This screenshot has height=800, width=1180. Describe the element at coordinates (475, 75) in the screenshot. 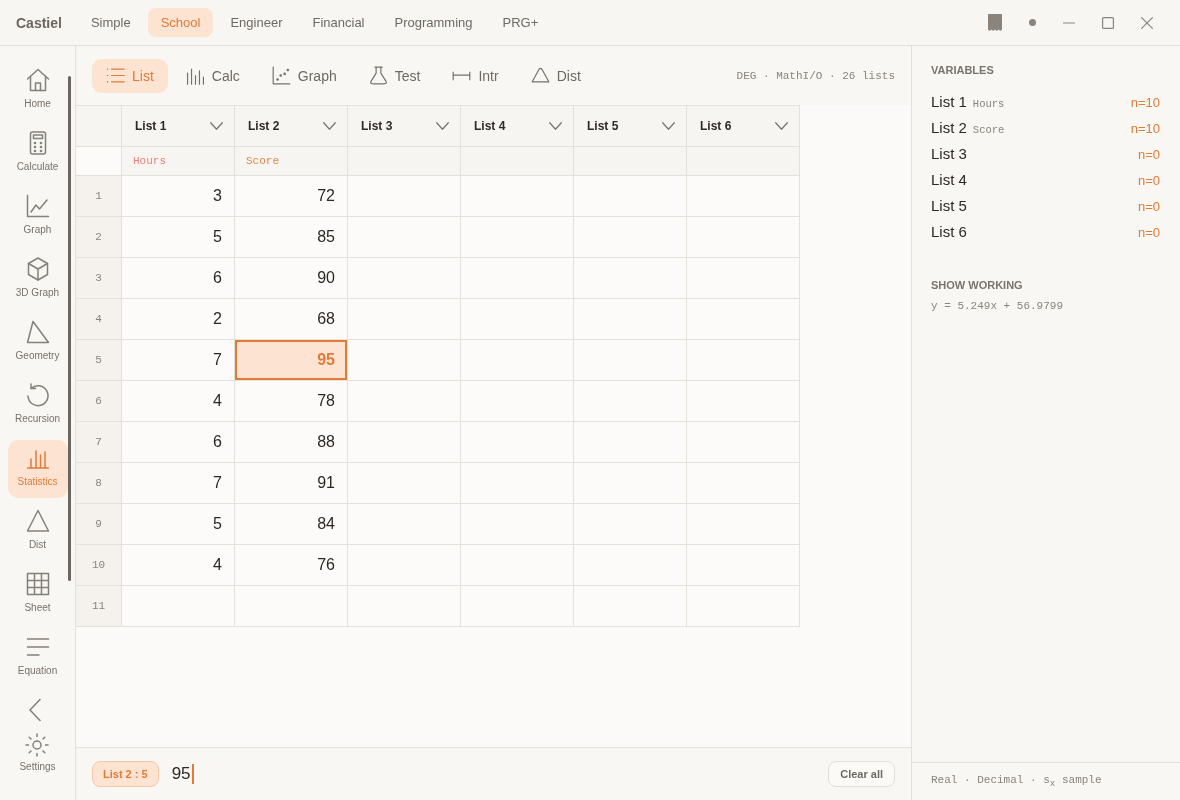

I see `toolbar-tab: Intr` at that location.